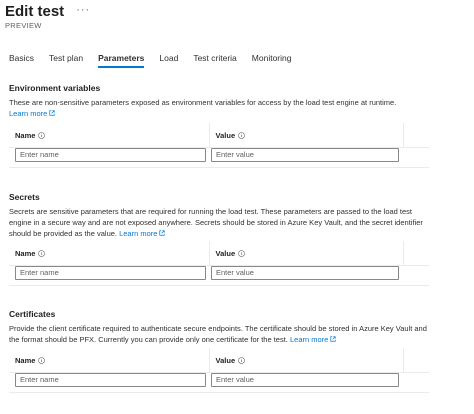  Describe the element at coordinates (214, 60) in the screenshot. I see `tab-test-criteria: Test criteria` at that location.